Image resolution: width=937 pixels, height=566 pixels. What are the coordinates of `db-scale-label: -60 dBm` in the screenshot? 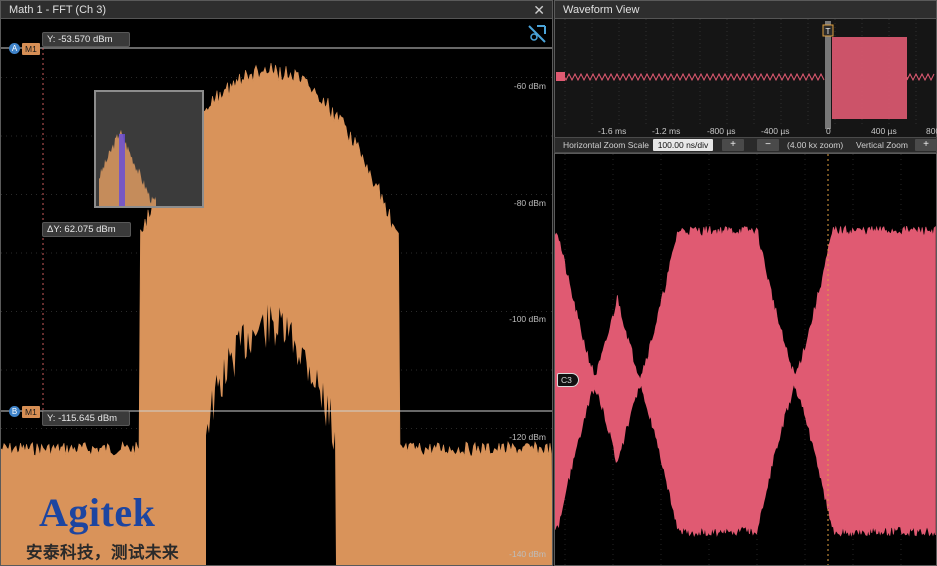 It's located at (529, 86).